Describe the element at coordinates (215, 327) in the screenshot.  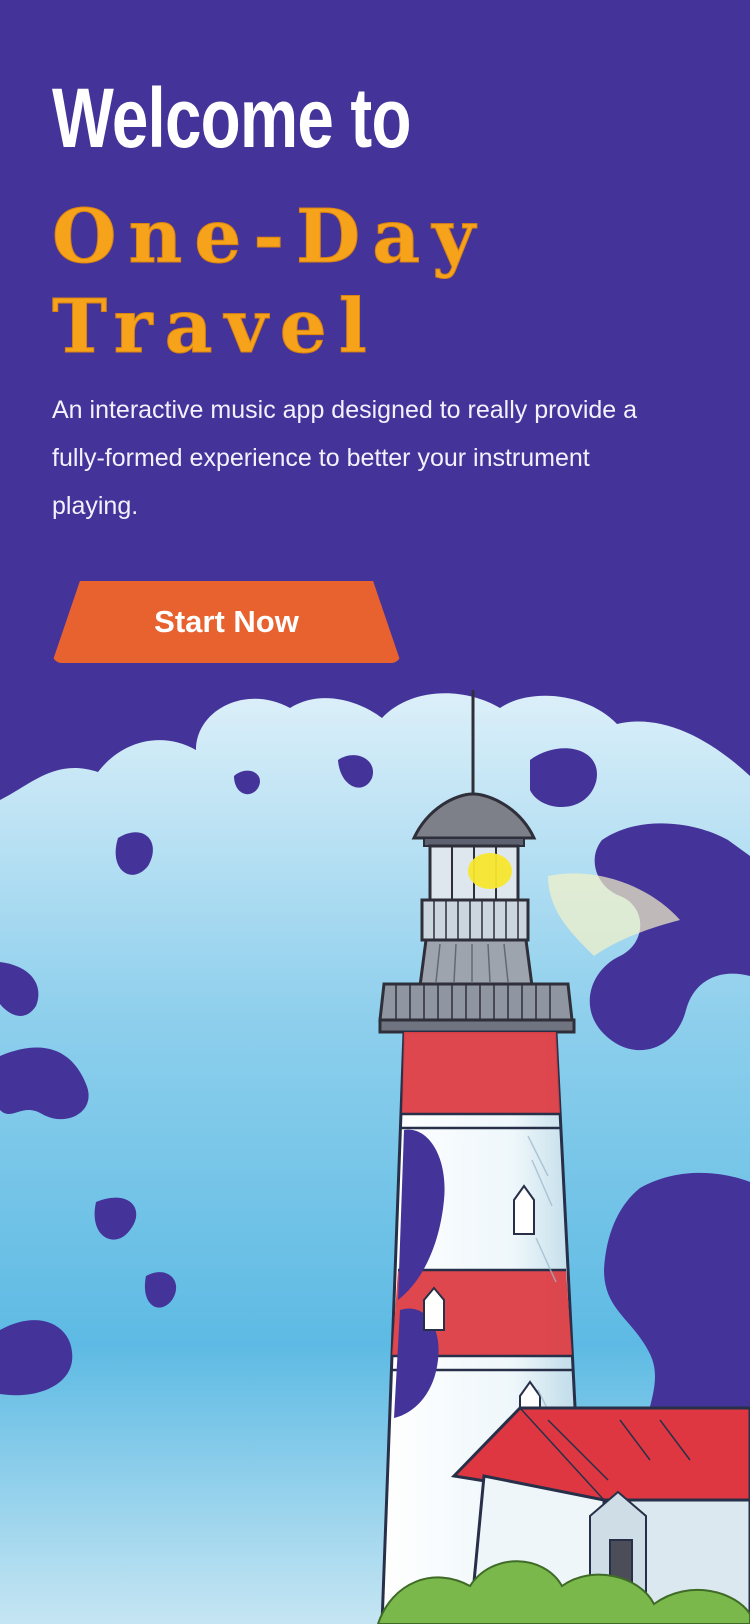
I see `brand-title-line-2: Travel` at that location.